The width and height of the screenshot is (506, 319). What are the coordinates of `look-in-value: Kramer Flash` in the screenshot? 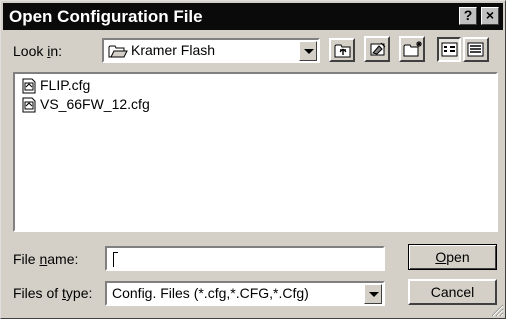 It's located at (173, 50).